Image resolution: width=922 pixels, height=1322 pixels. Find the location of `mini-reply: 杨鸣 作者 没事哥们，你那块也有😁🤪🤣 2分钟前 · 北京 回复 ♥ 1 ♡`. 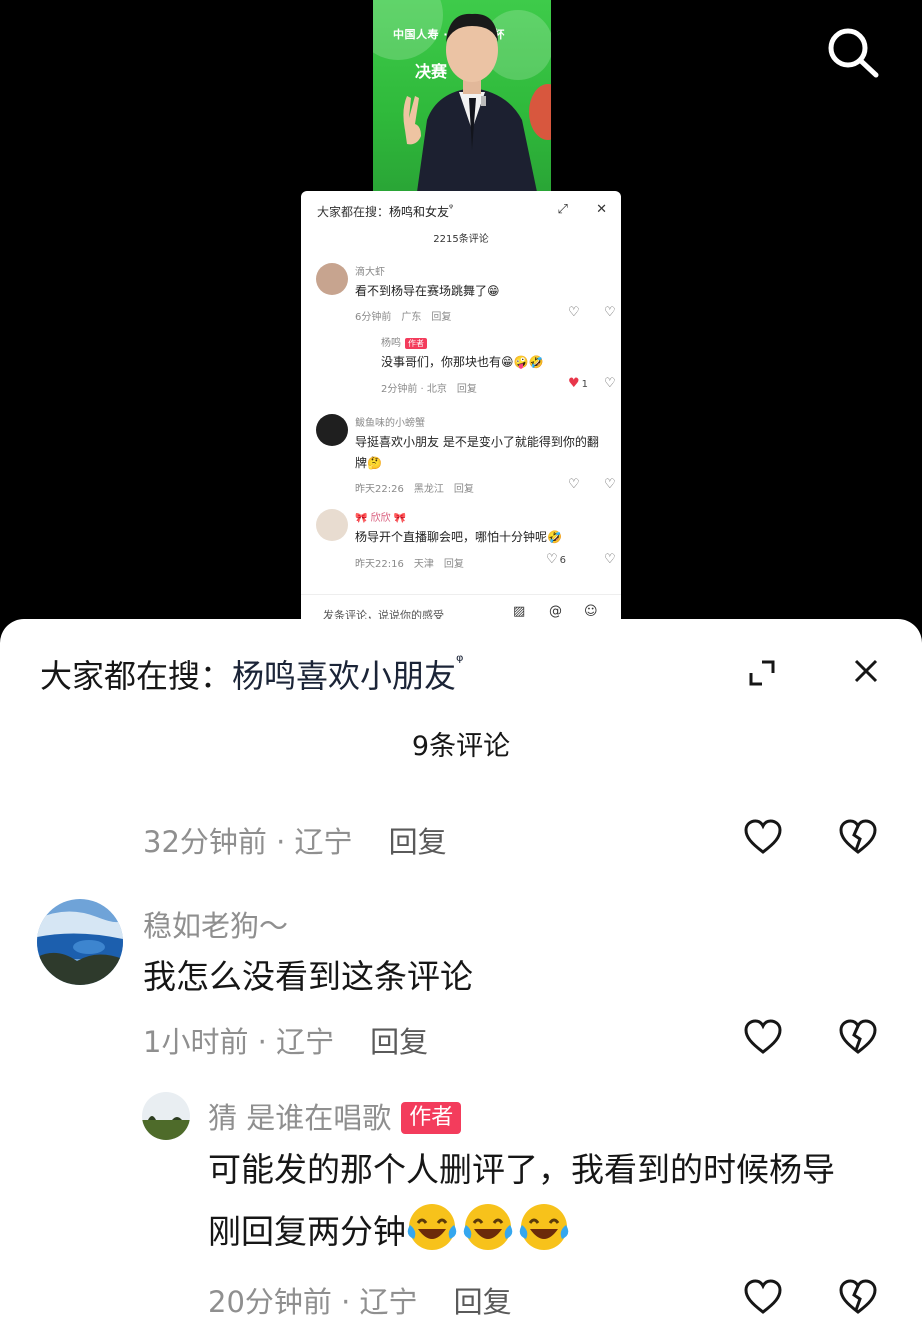

mini-reply: 杨鸣 作者 没事哥们，你那块也有😁🤪🤣 2分钟前 · 北京 回复 ♥ 1 ♡ is located at coordinates (487, 364).